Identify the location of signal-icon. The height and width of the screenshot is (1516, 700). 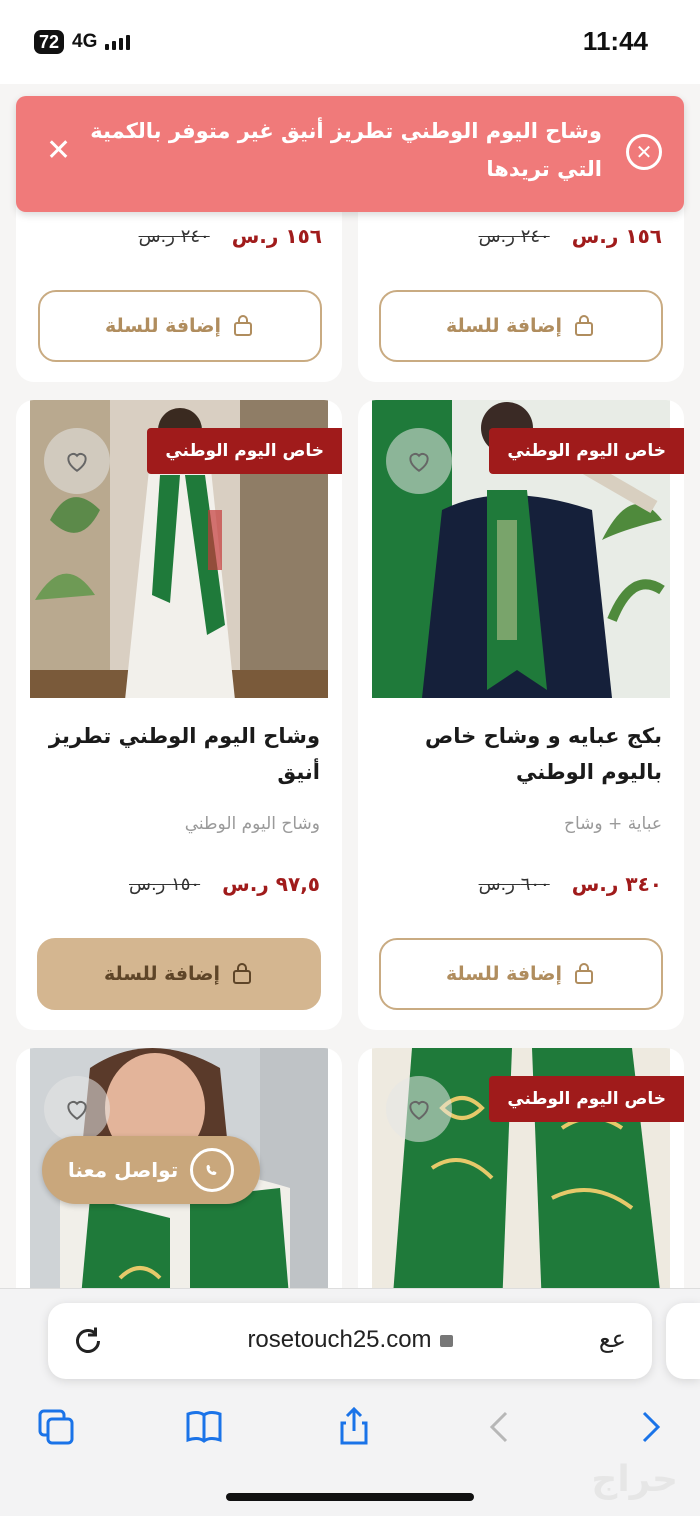
(118, 42).